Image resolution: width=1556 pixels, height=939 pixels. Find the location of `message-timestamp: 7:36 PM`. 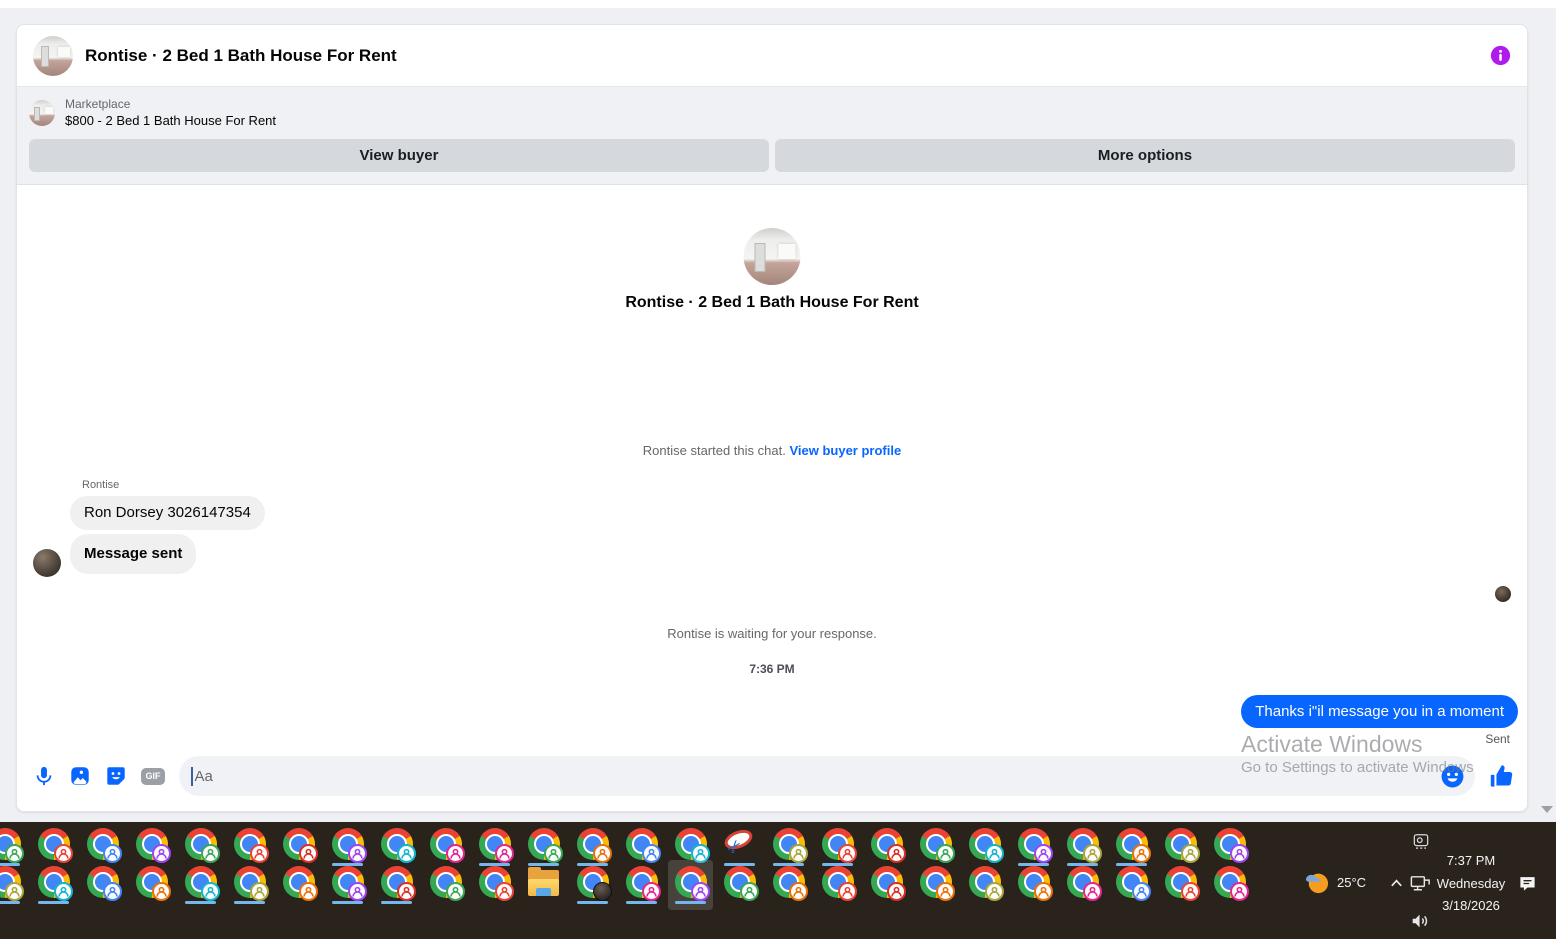

message-timestamp: 7:36 PM is located at coordinates (772, 669).